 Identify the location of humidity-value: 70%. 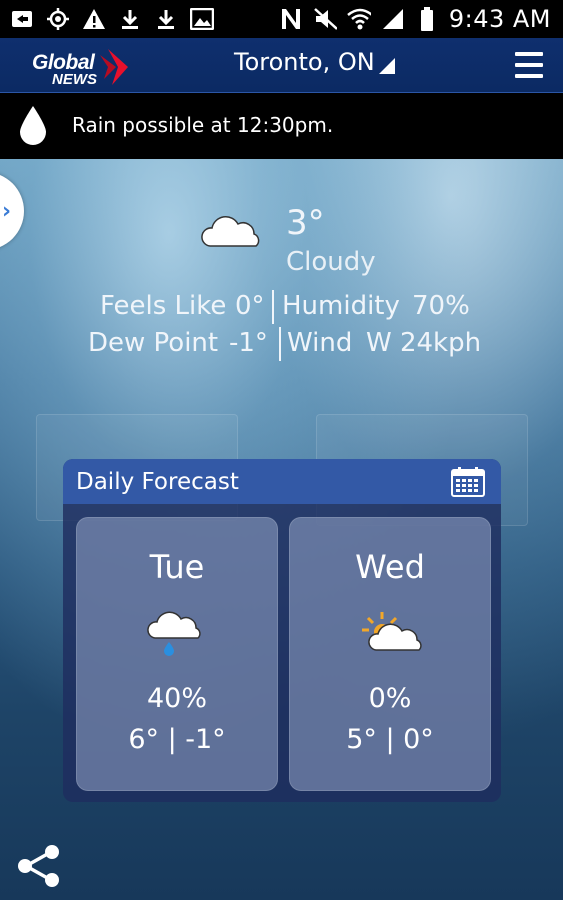
(441, 306).